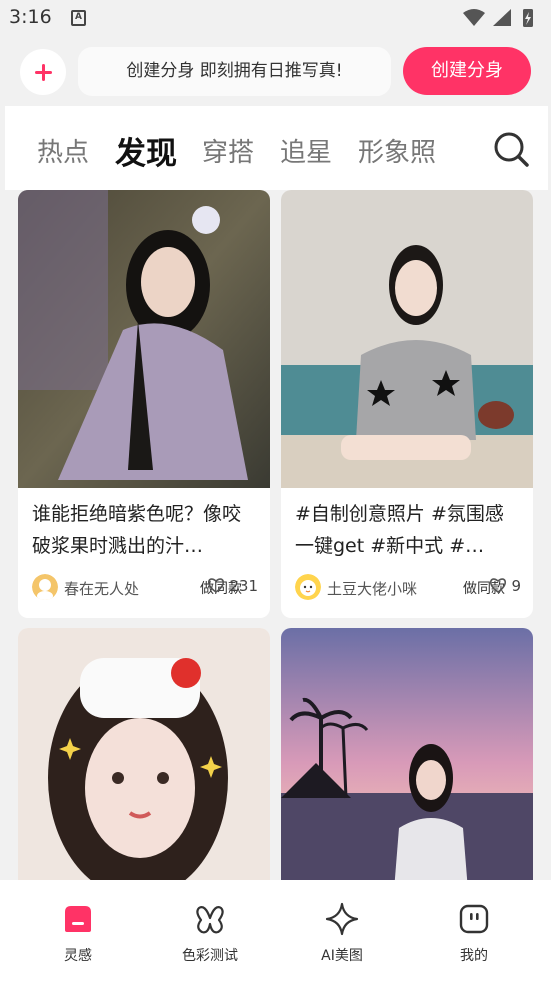  What do you see at coordinates (30, 17) in the screenshot?
I see `status-time: 3:16` at bounding box center [30, 17].